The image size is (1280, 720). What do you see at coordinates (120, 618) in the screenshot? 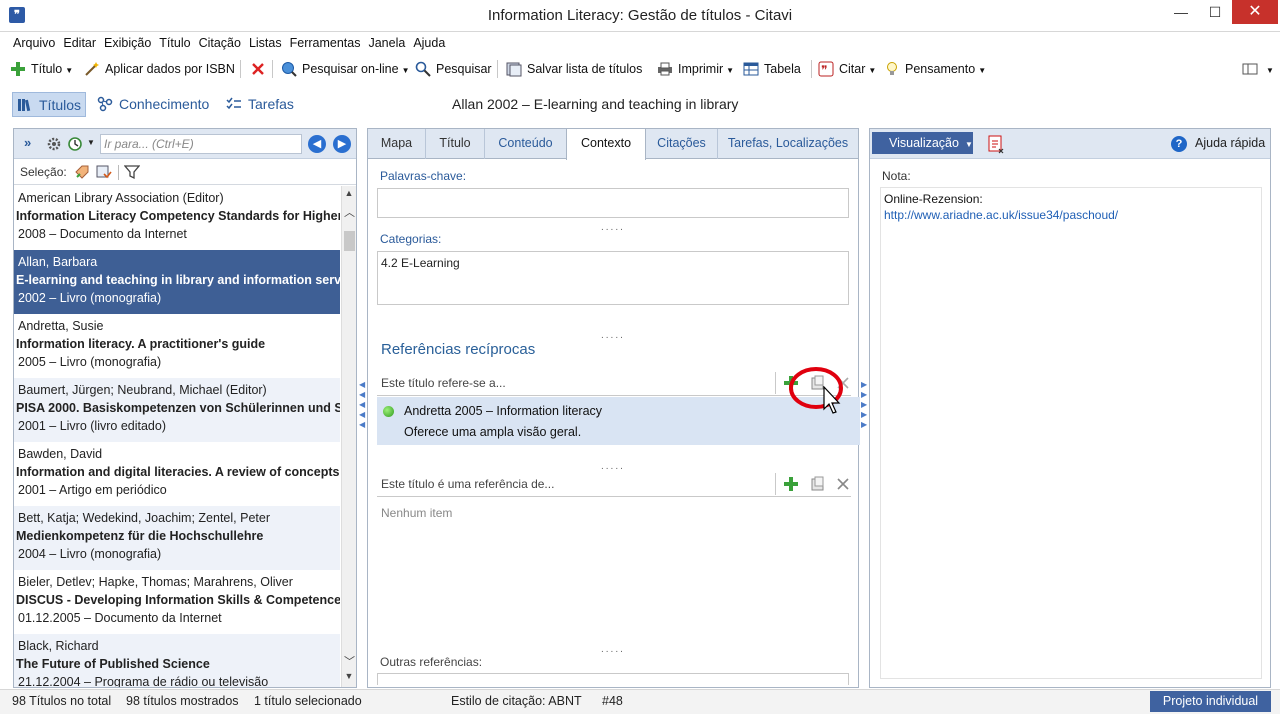
I see `list-item-meta: 01.12.2005 – Documento da Internet` at bounding box center [120, 618].